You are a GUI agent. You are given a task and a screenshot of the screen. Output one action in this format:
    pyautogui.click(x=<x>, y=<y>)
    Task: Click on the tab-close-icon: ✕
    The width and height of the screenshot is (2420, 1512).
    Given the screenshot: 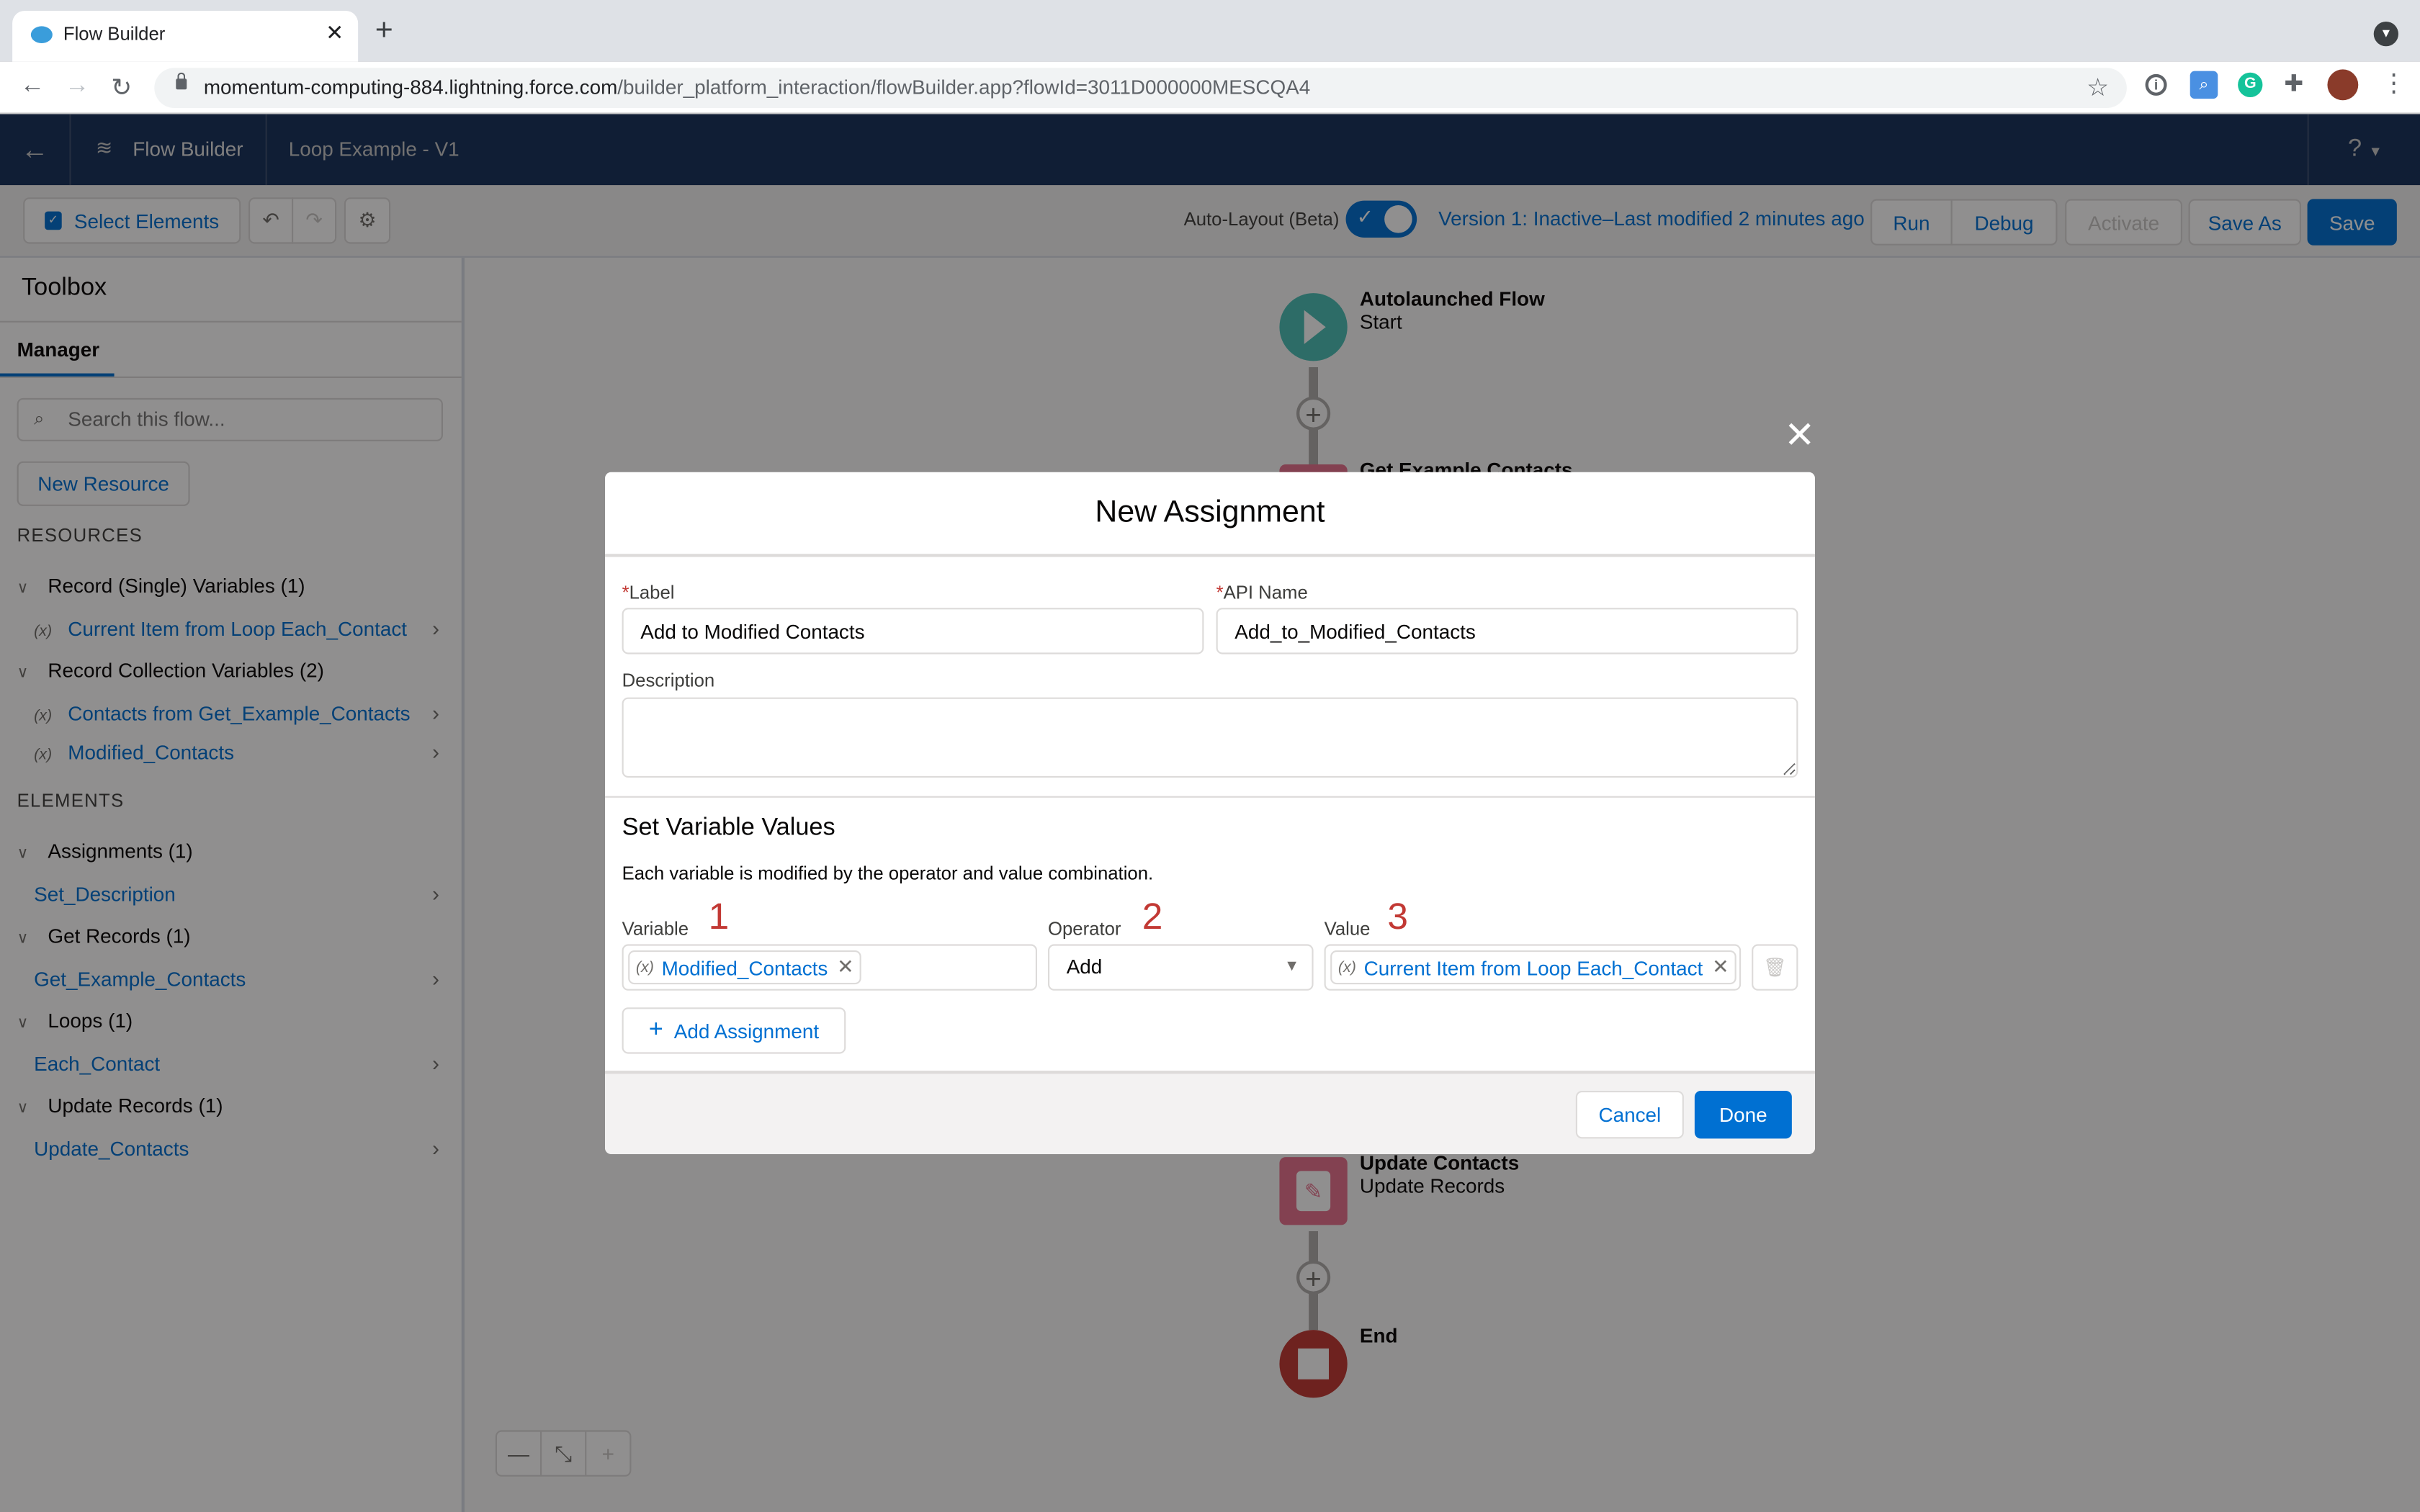 What is the action you would take?
    pyautogui.click(x=335, y=33)
    